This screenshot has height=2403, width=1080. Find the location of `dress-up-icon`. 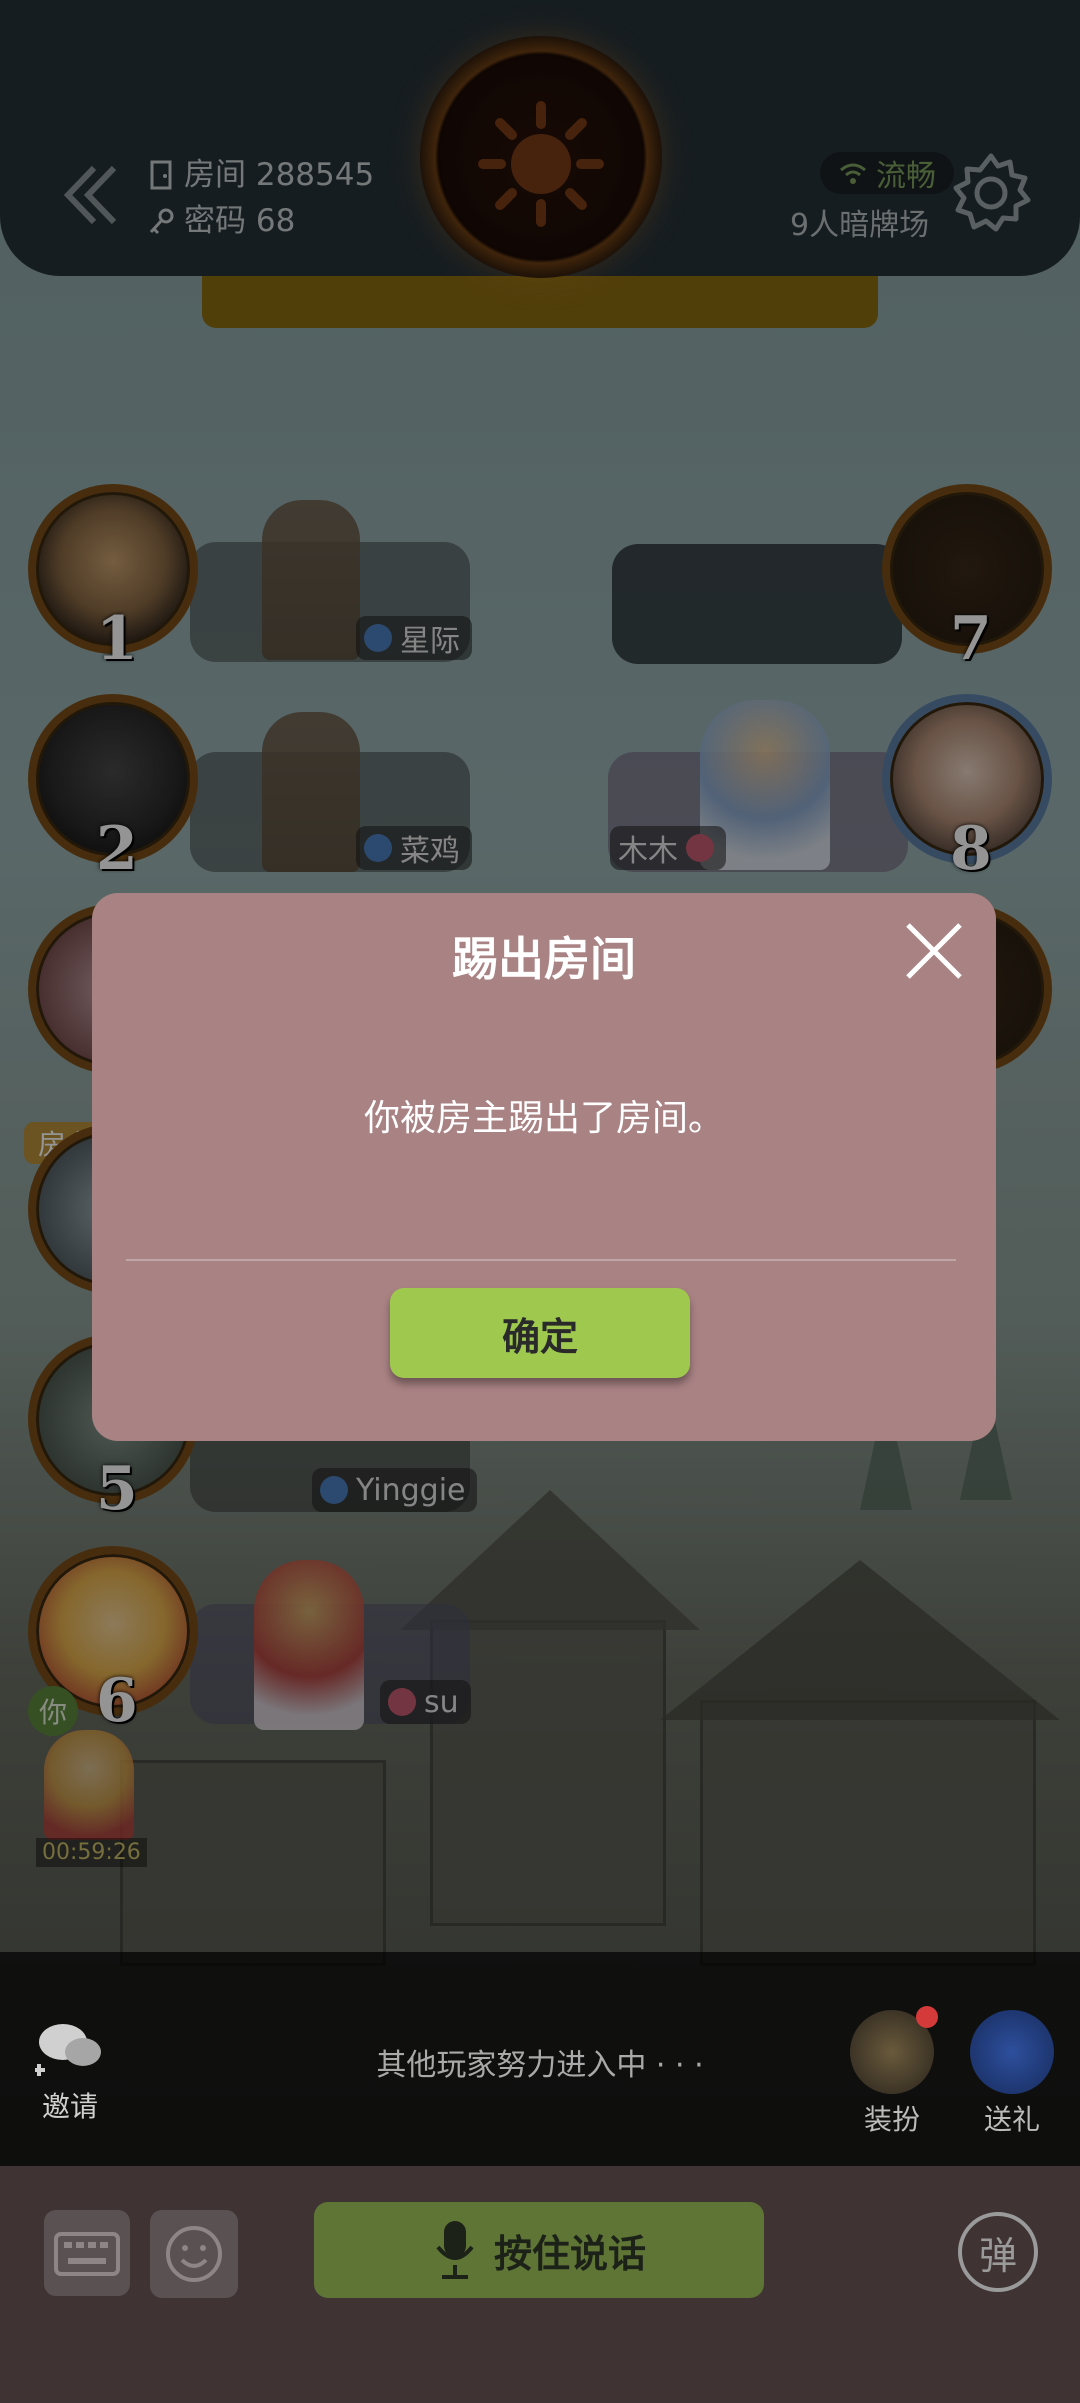

dress-up-icon is located at coordinates (894, 2050).